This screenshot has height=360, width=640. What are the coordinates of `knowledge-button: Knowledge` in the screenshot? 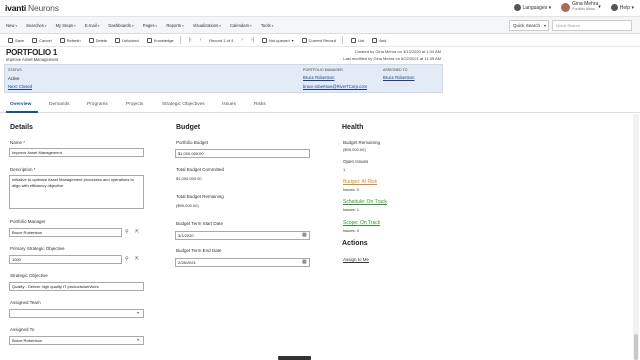 It's located at (160, 40).